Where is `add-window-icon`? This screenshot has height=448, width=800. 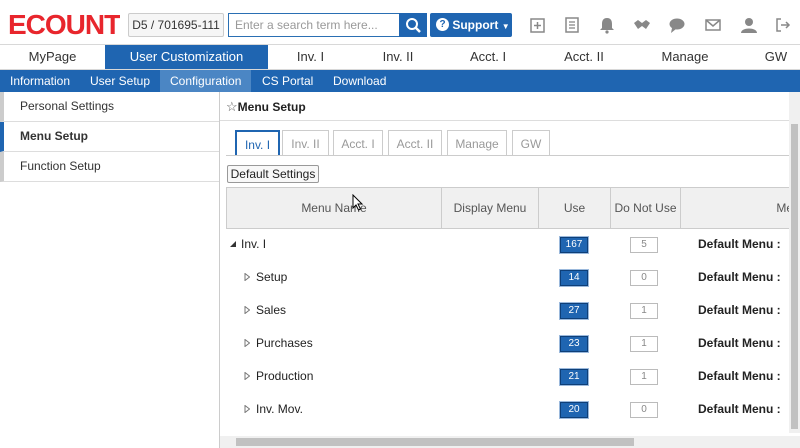 add-window-icon is located at coordinates (538, 25).